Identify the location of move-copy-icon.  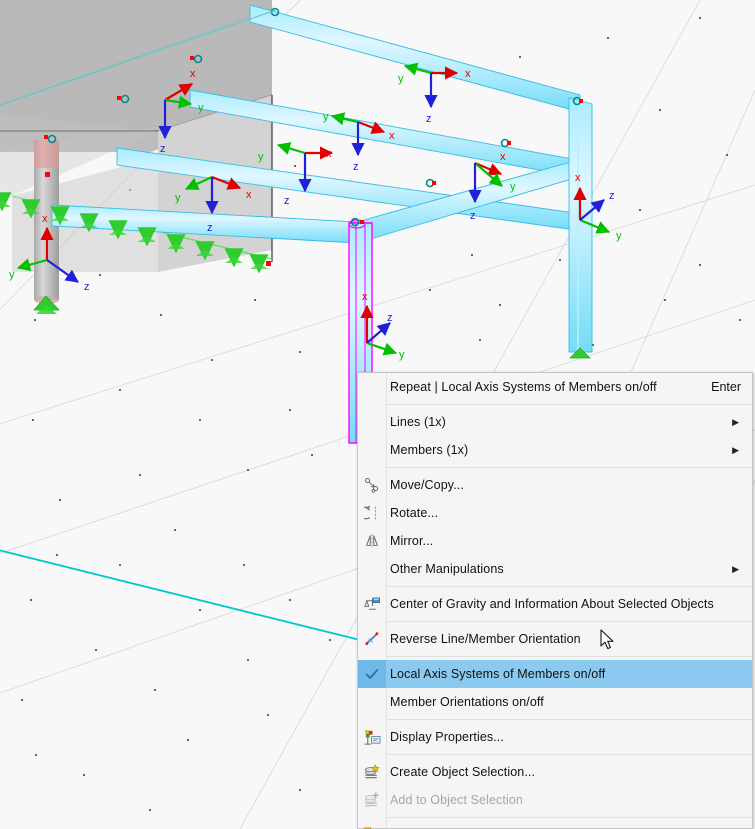
(372, 485).